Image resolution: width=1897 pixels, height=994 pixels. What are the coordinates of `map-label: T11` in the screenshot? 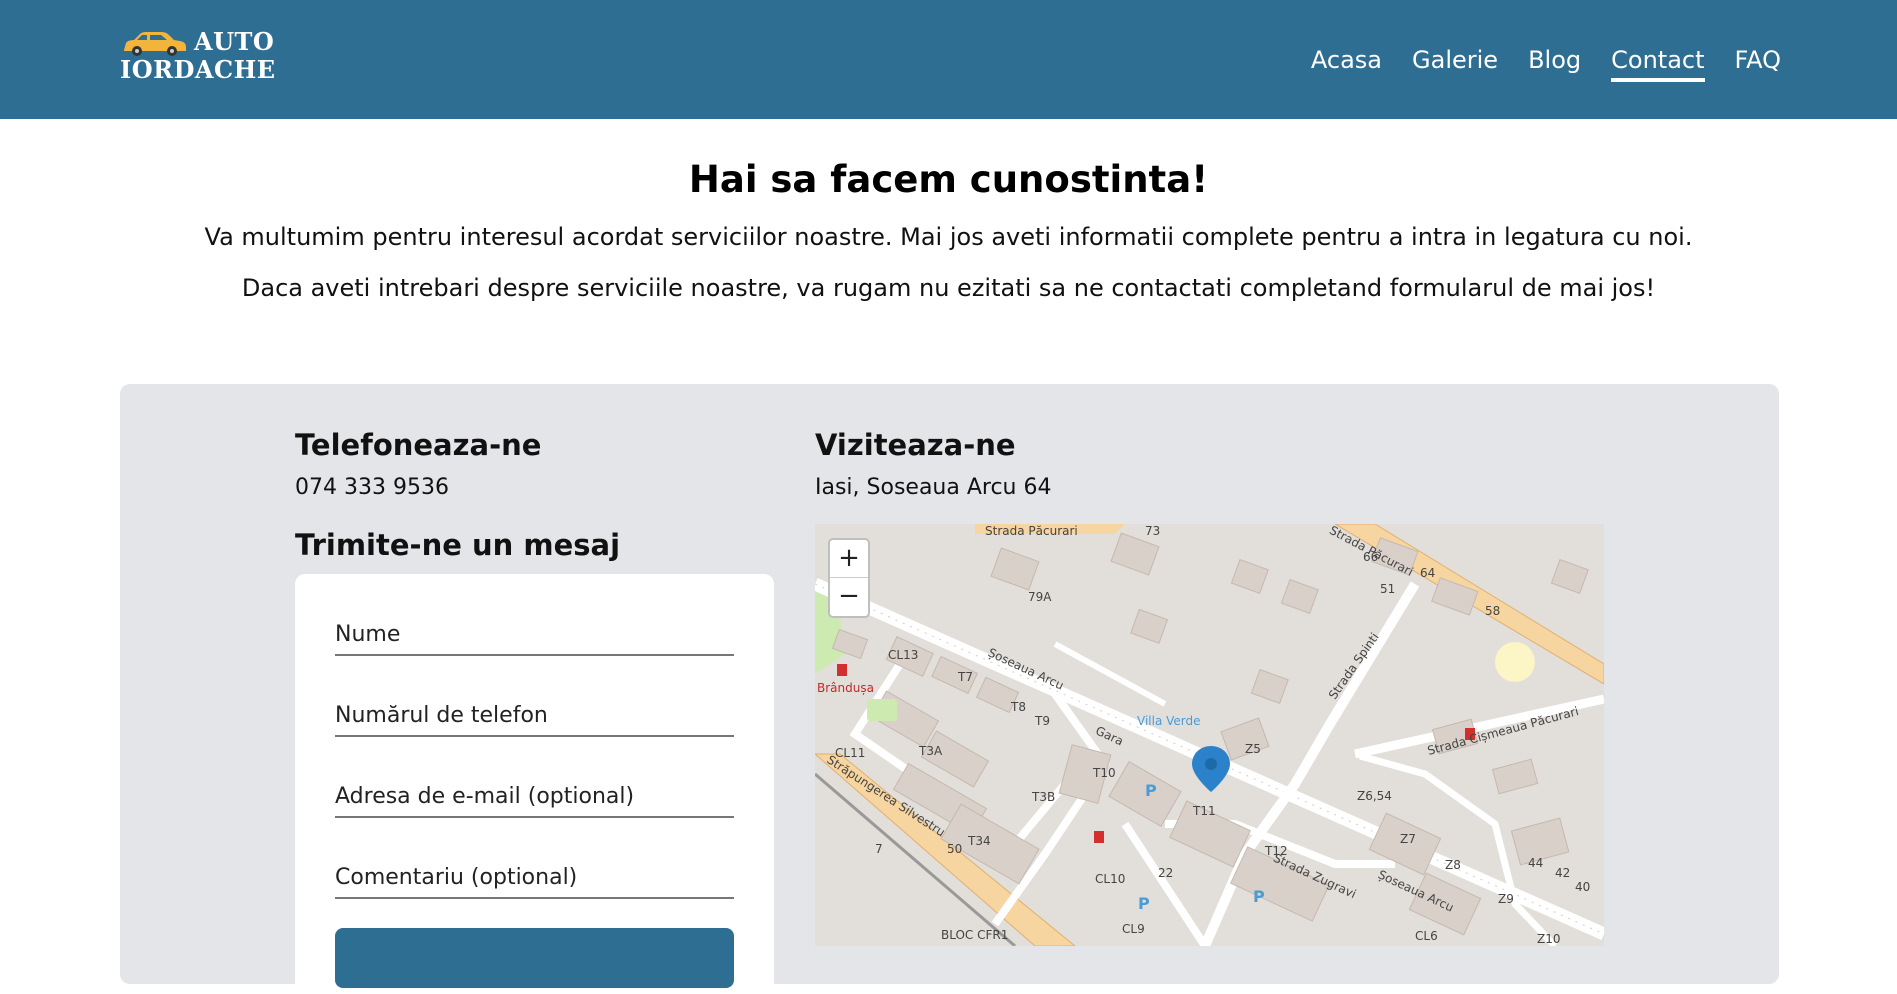 It's located at (1204, 811).